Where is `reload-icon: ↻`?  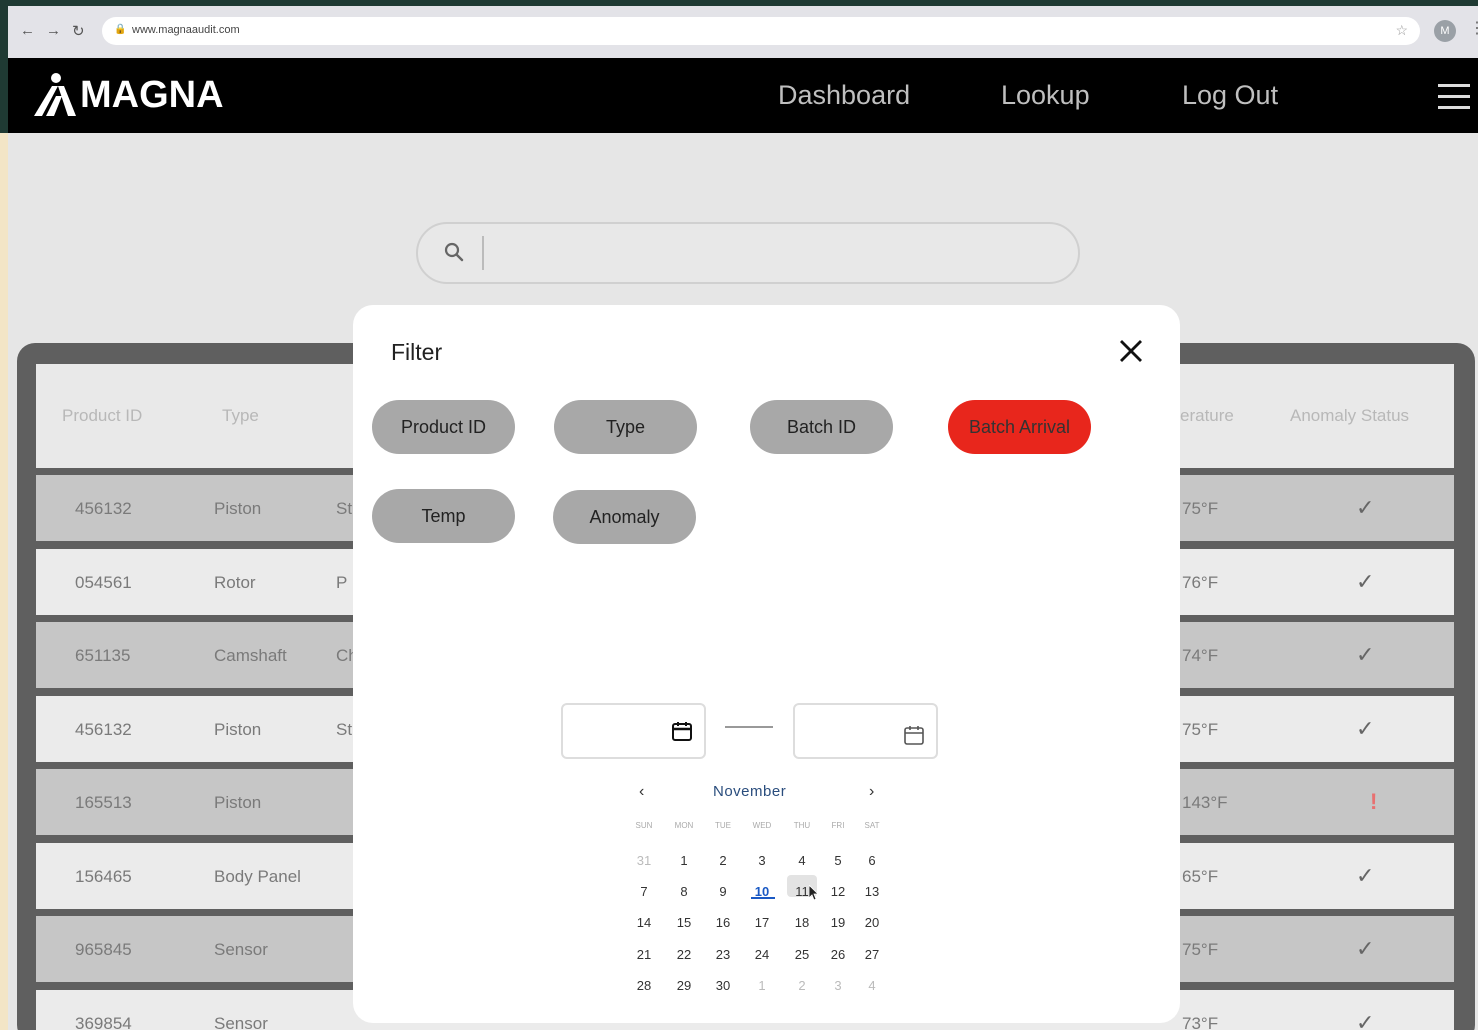
reload-icon: ↻ is located at coordinates (78, 31).